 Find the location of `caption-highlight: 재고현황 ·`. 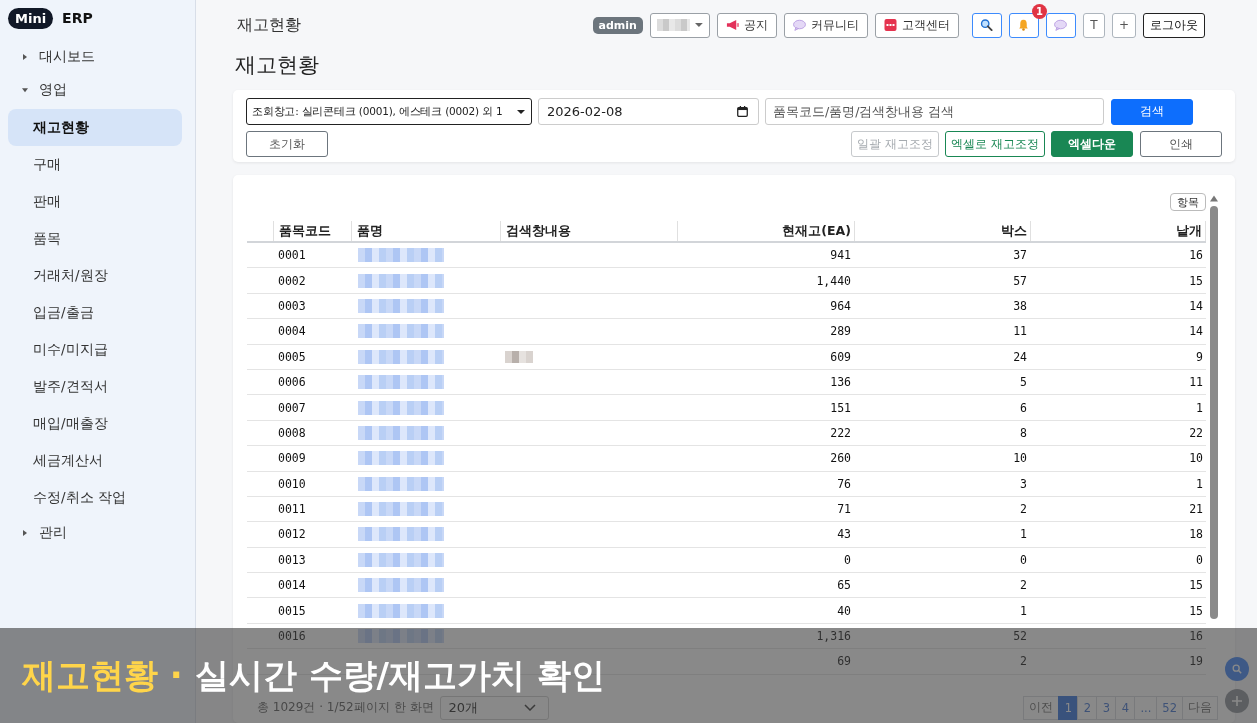

caption-highlight: 재고현황 · is located at coordinates (102, 675).